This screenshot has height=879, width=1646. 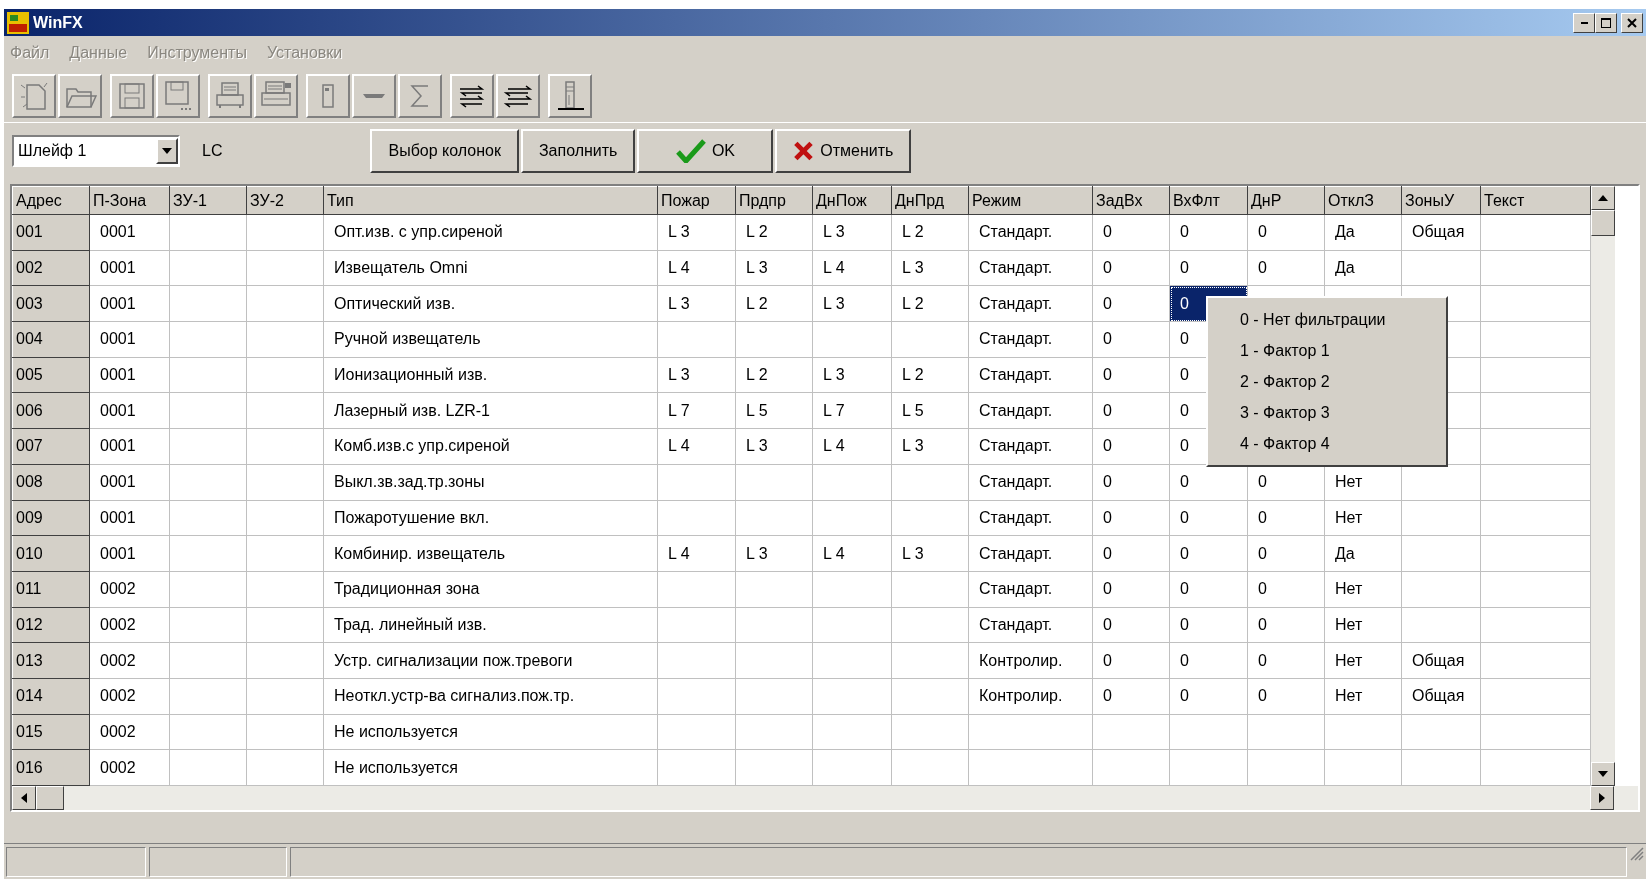 What do you see at coordinates (212, 150) in the screenshot?
I see `loop-type-label: LC` at bounding box center [212, 150].